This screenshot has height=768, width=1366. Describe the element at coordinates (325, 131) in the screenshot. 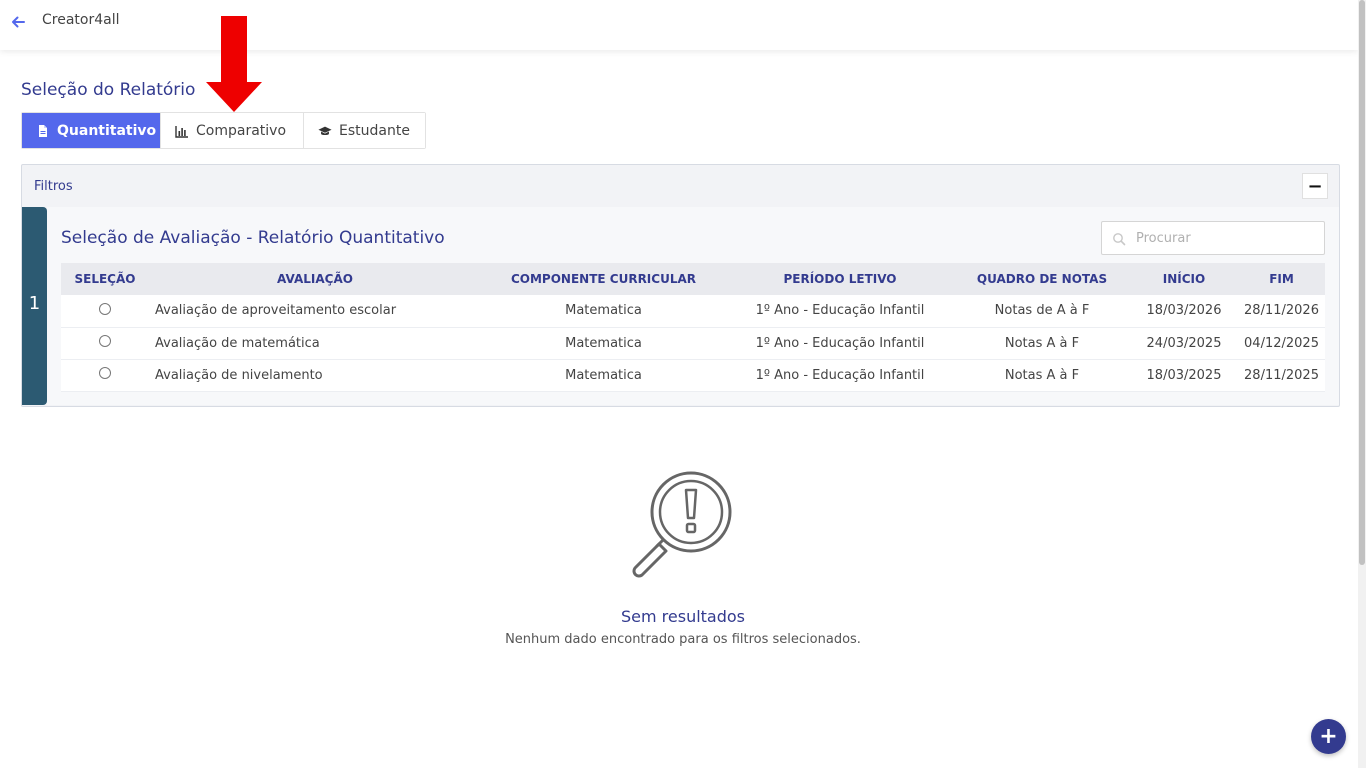

I see `graduation-cap-icon` at that location.